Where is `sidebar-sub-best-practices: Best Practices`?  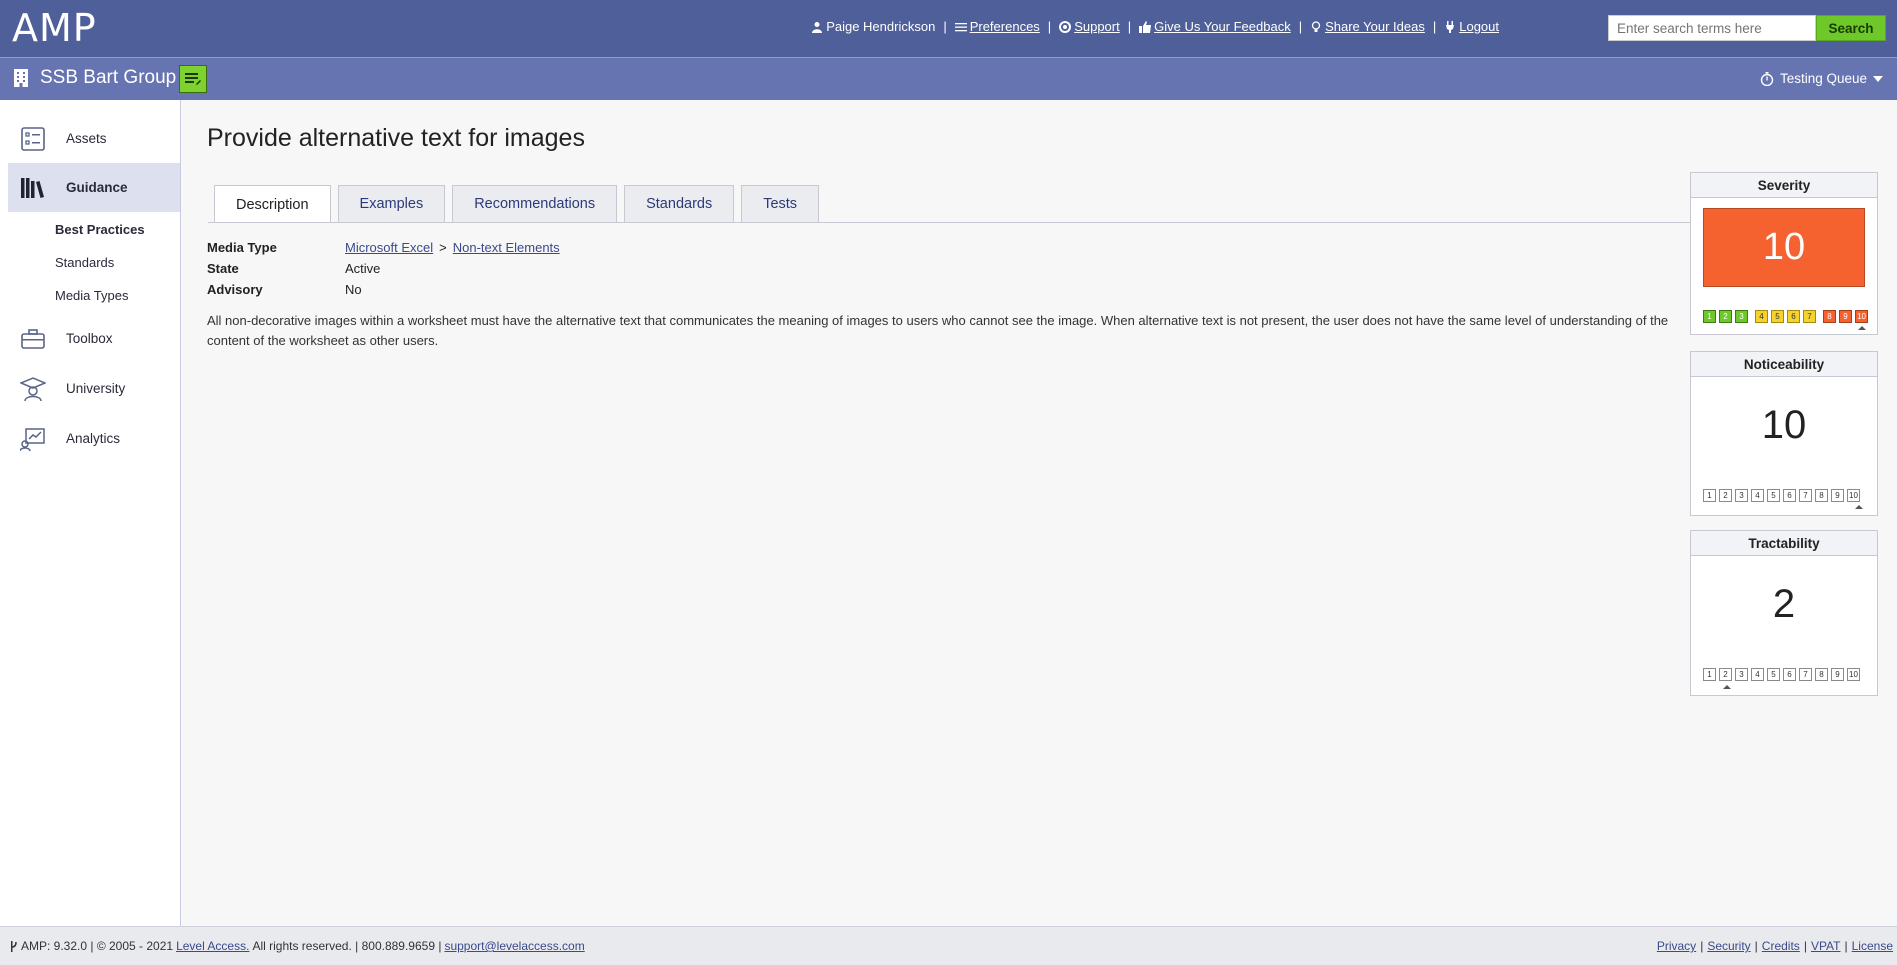
sidebar-sub-best-practices: Best Practices is located at coordinates (100, 229).